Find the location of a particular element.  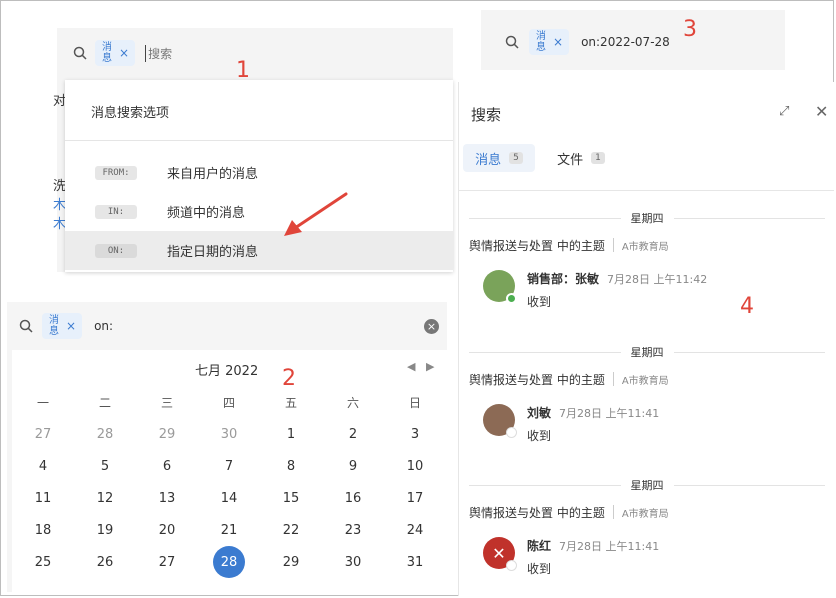

option-label: 来自用户的消息 is located at coordinates (213, 174).